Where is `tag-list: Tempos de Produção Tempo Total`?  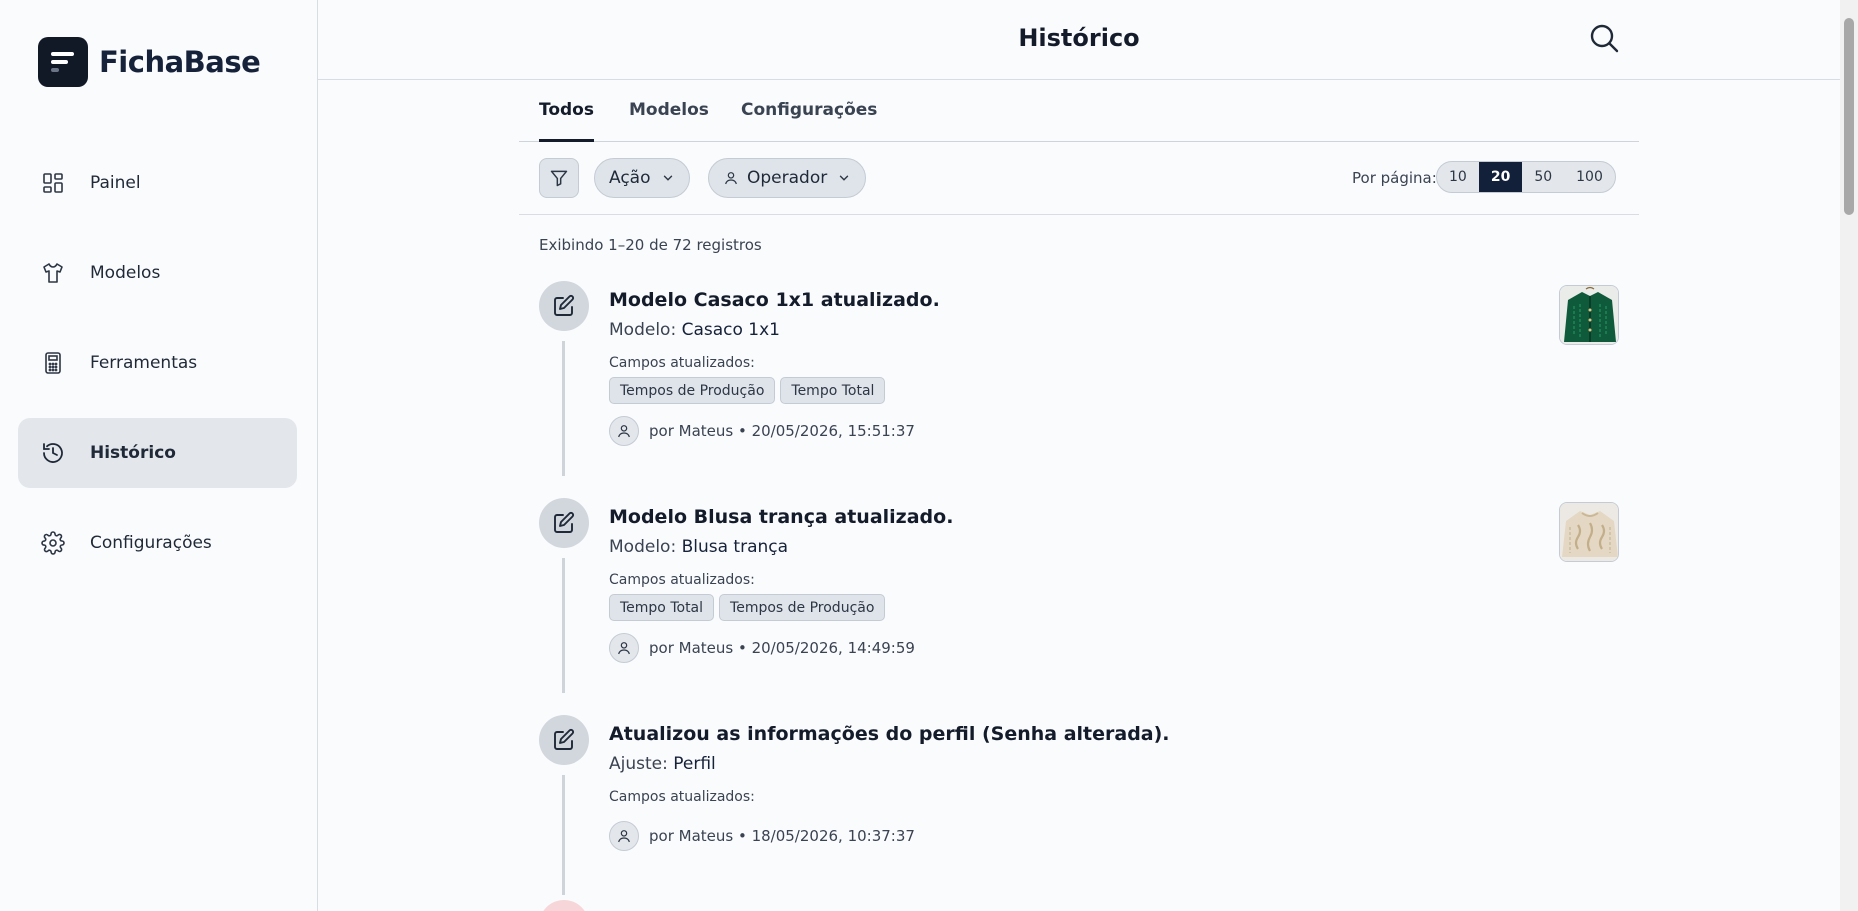 tag-list: Tempos de Produção Tempo Total is located at coordinates (749, 390).